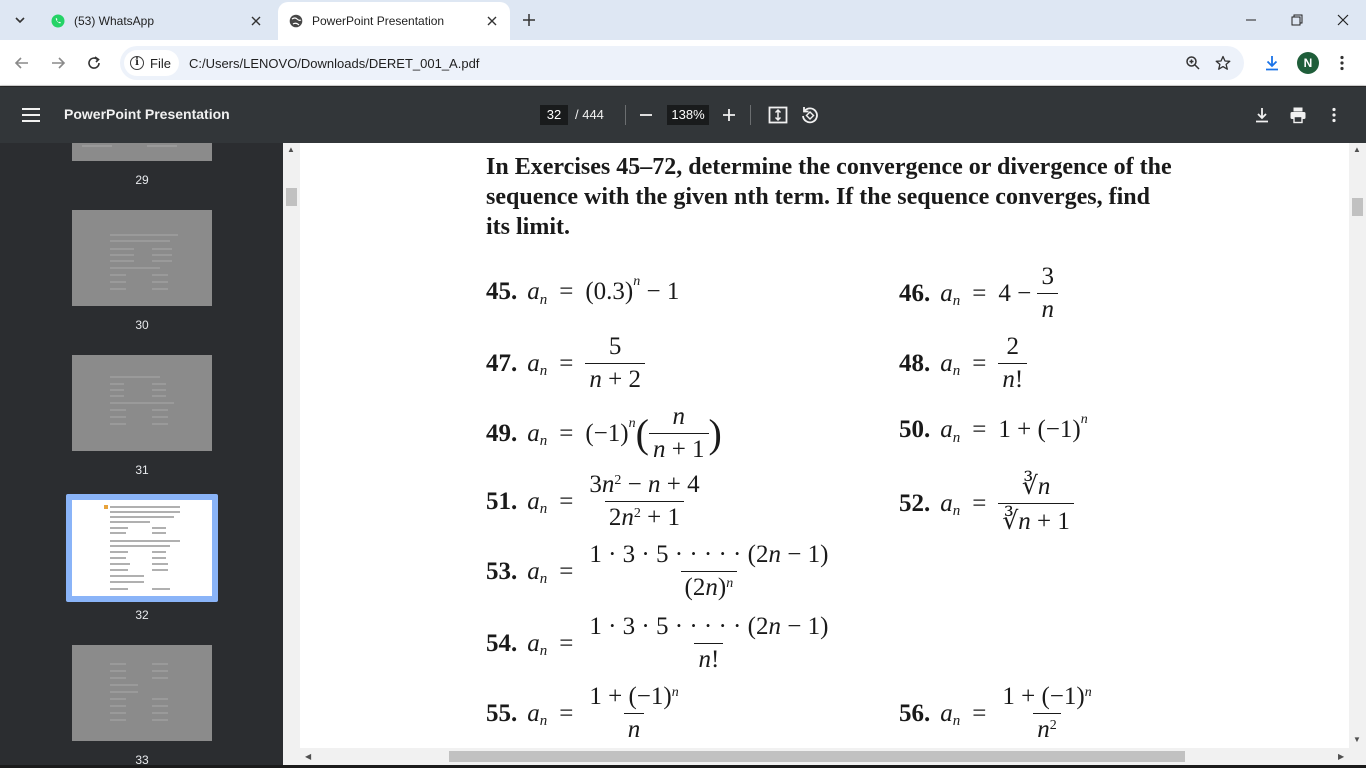  What do you see at coordinates (750, 115) in the screenshot?
I see `toolbar-divider` at bounding box center [750, 115].